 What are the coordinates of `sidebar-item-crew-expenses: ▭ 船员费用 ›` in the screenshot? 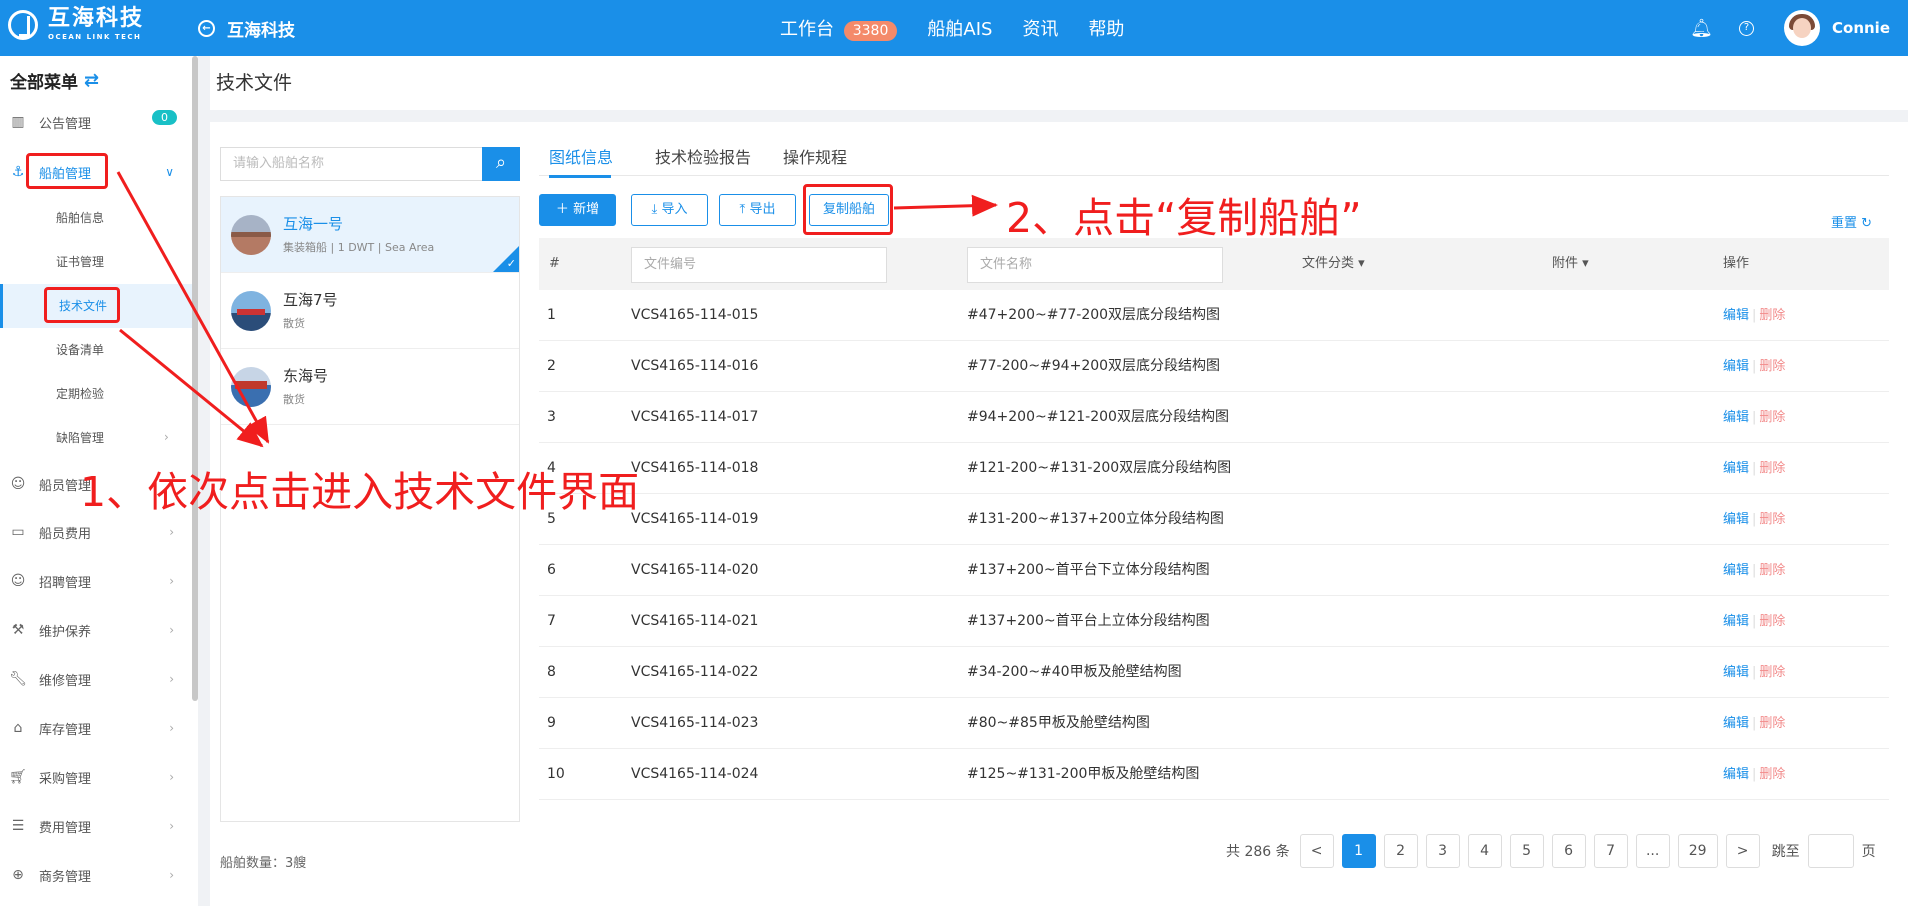 It's located at (96, 532).